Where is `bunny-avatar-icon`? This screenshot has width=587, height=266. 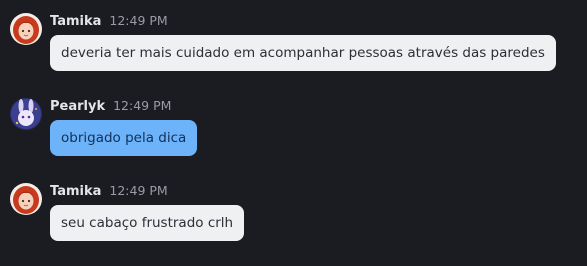
bunny-avatar-icon is located at coordinates (26, 114).